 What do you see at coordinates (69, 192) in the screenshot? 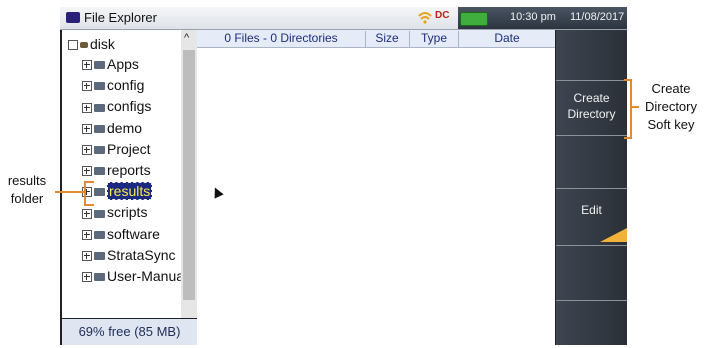
I see `results-leader-line` at bounding box center [69, 192].